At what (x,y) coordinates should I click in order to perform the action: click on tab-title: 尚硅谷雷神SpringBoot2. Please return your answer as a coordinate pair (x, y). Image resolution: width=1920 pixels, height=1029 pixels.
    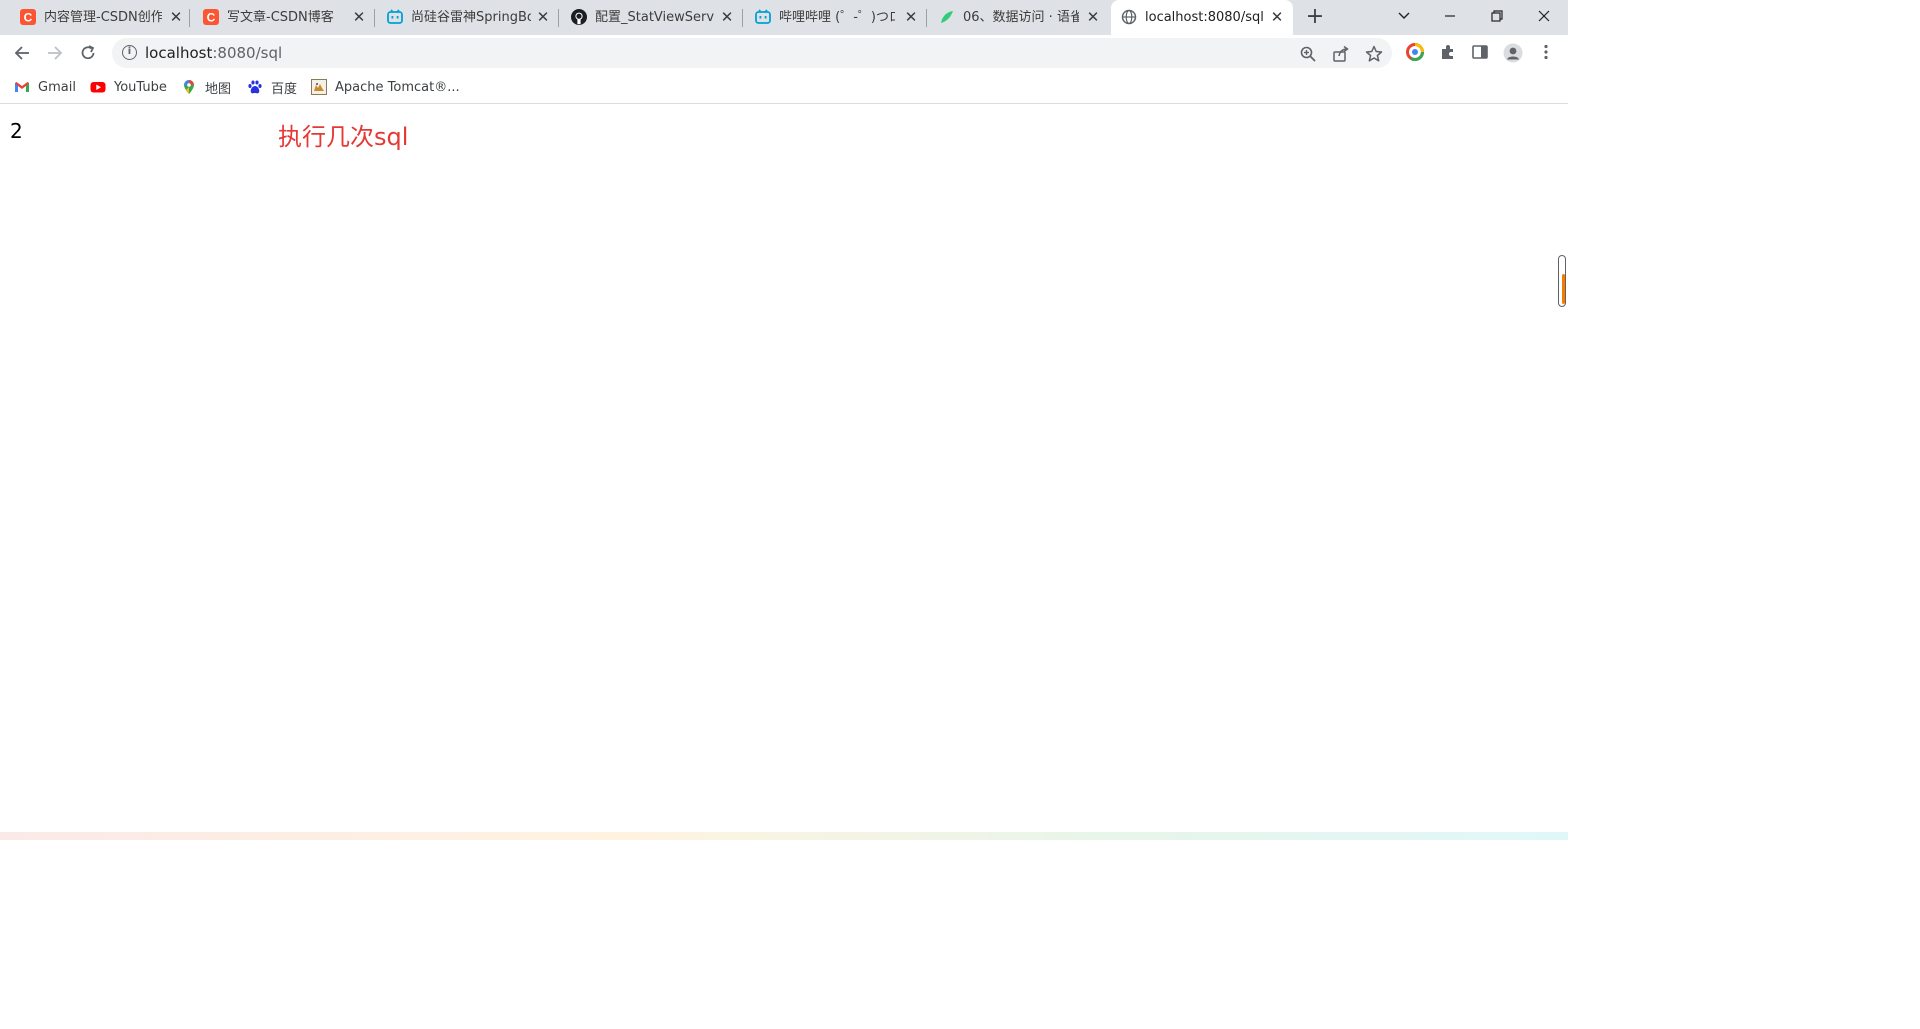
    Looking at the image, I should click on (471, 17).